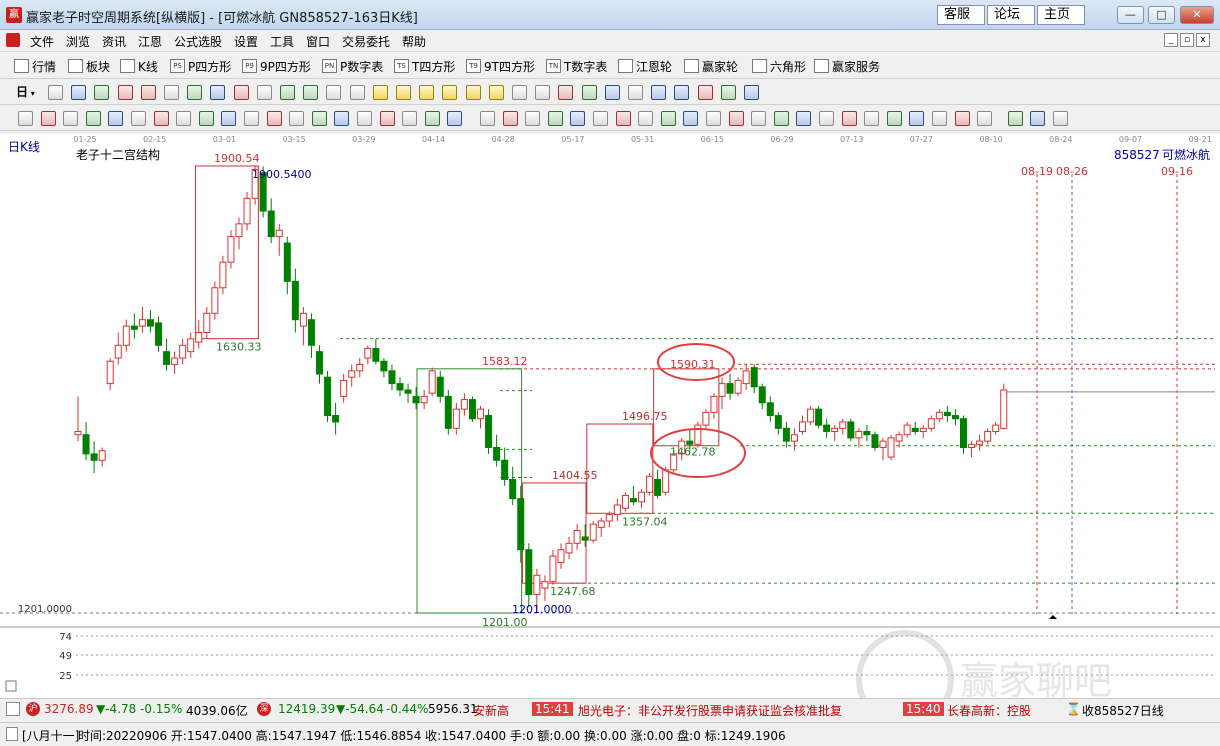 This screenshot has height=746, width=1220. Describe the element at coordinates (89, 66) in the screenshot. I see `toolbar-sector-icon-button: 板块` at that location.